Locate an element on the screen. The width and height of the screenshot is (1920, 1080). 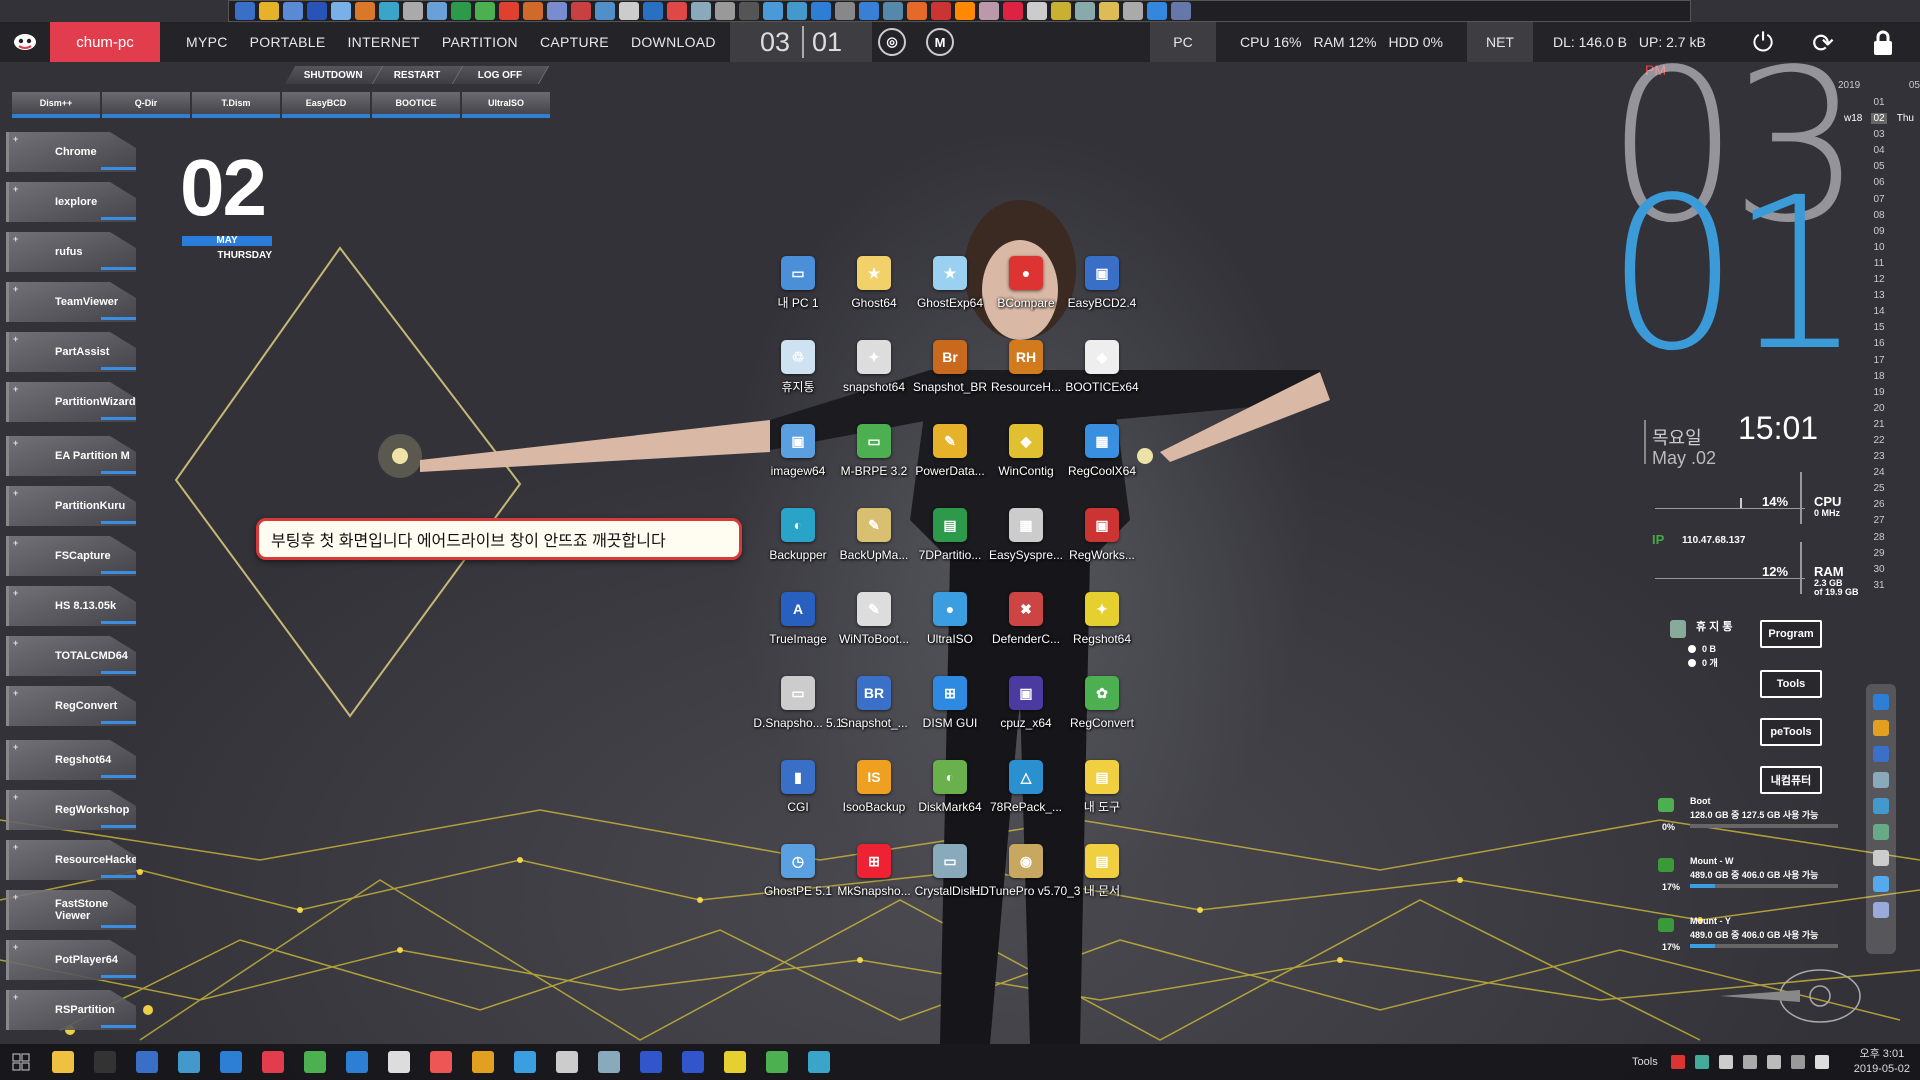
chrome-ring-icon: ◎ is located at coordinates (892, 42).